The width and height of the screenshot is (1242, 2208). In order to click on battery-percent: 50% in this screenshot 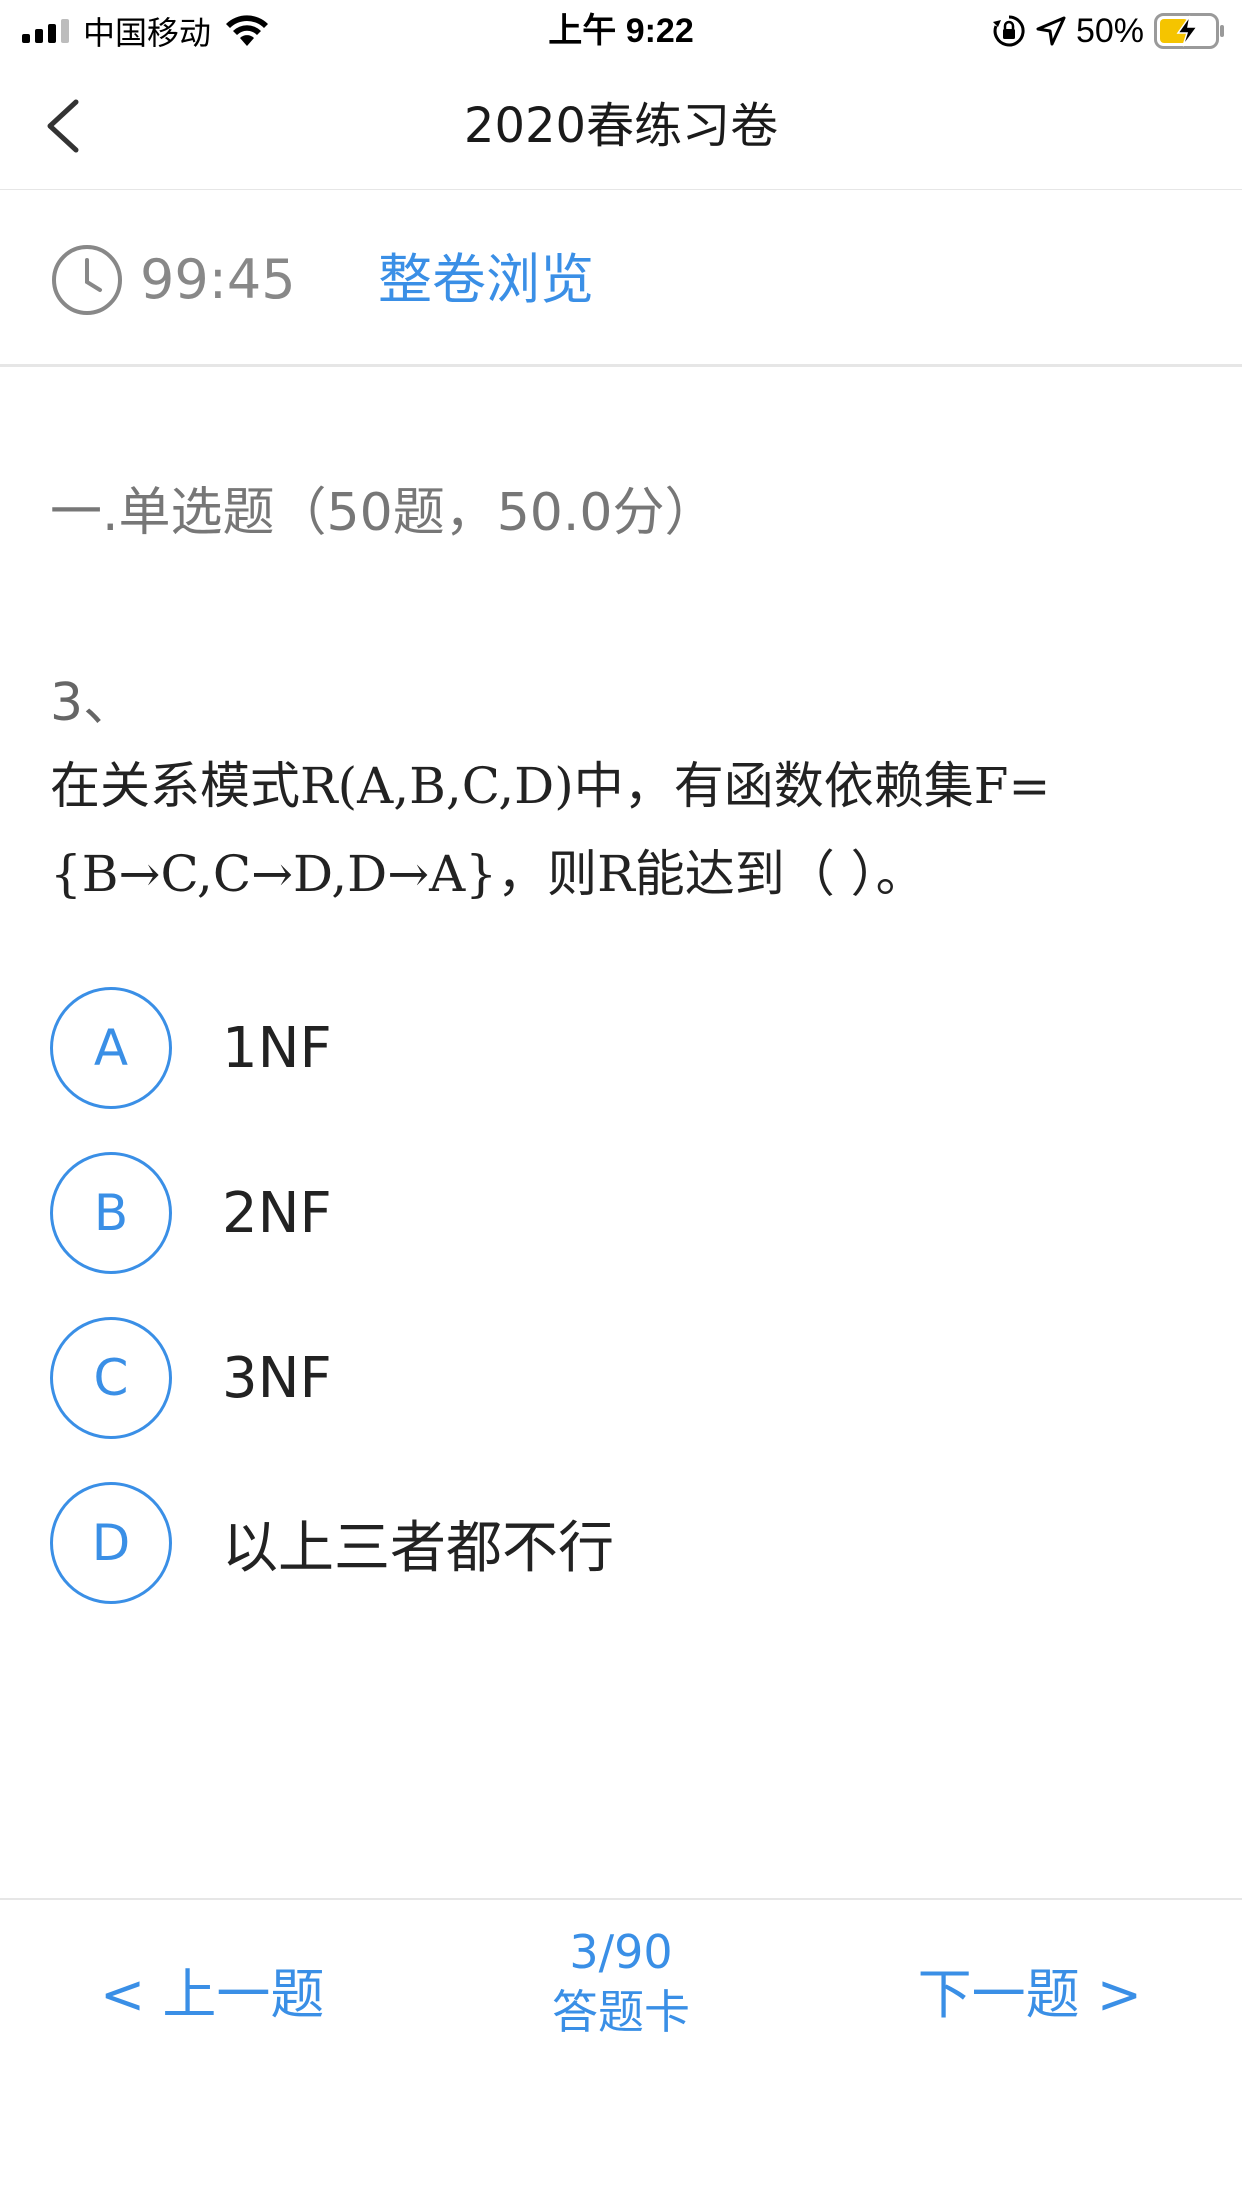, I will do `click(1109, 30)`.